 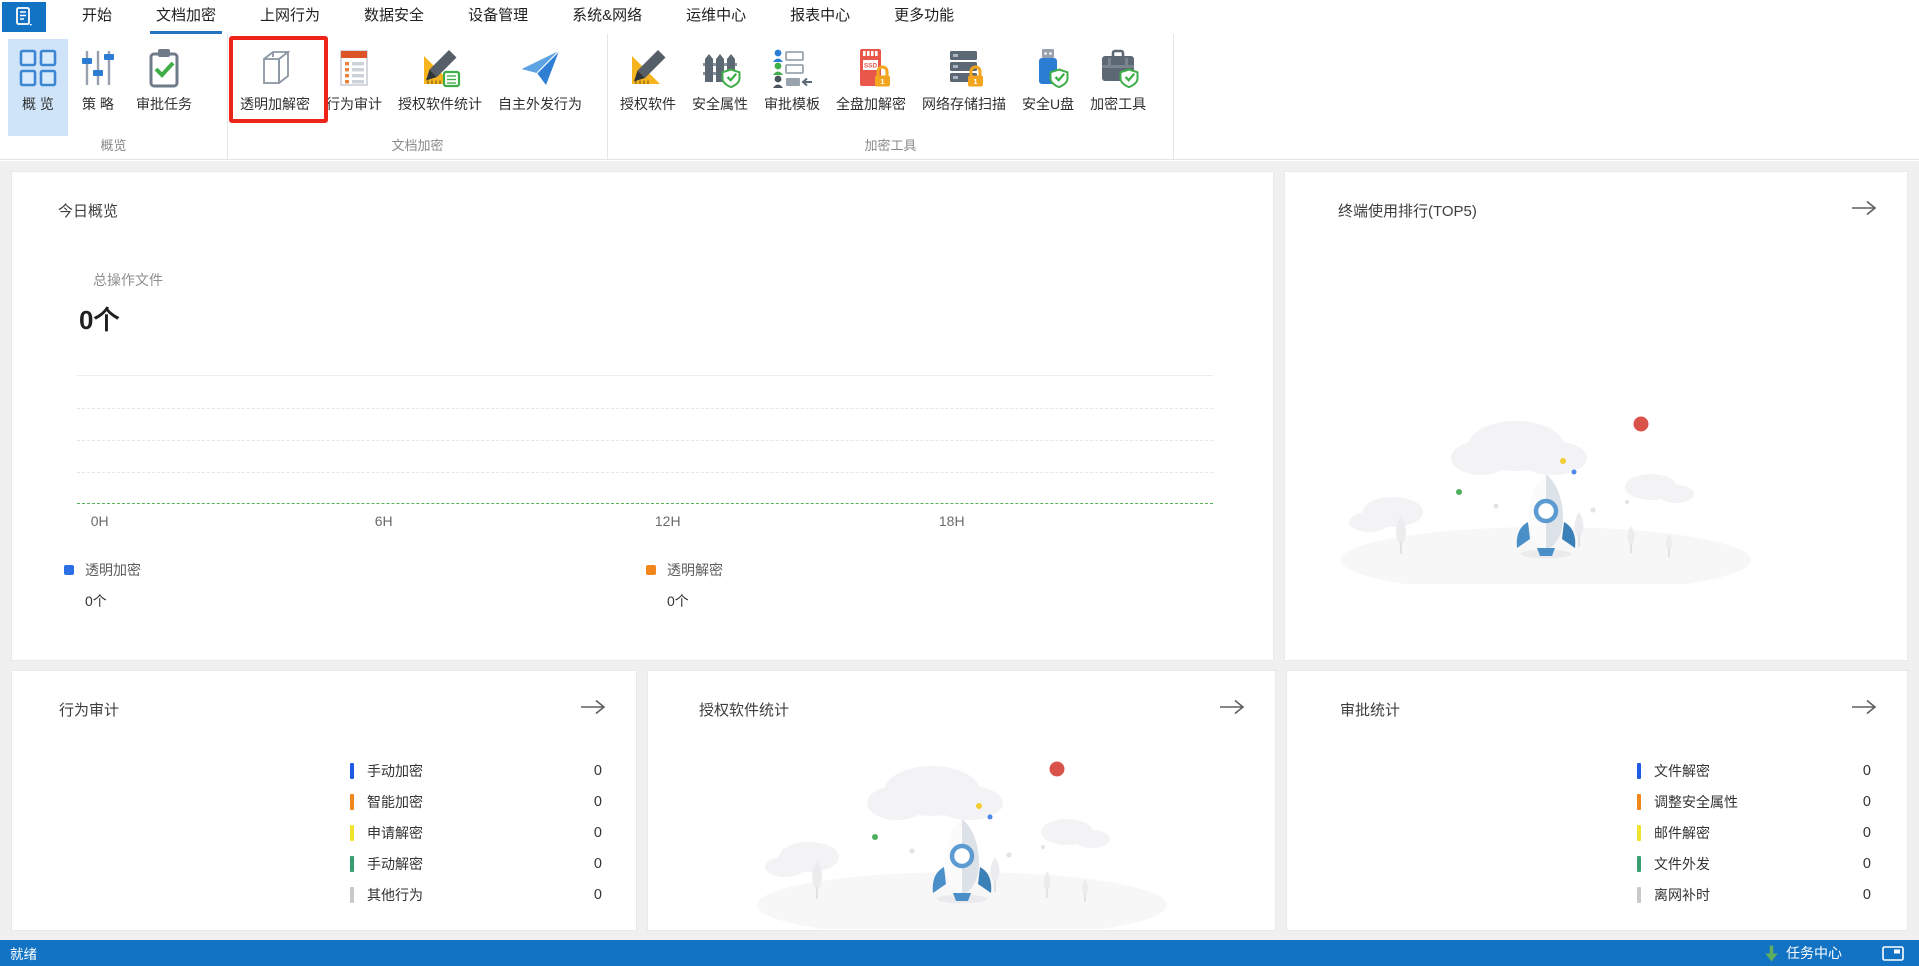 I want to click on tab-ops-center: 运维中心, so click(x=716, y=17).